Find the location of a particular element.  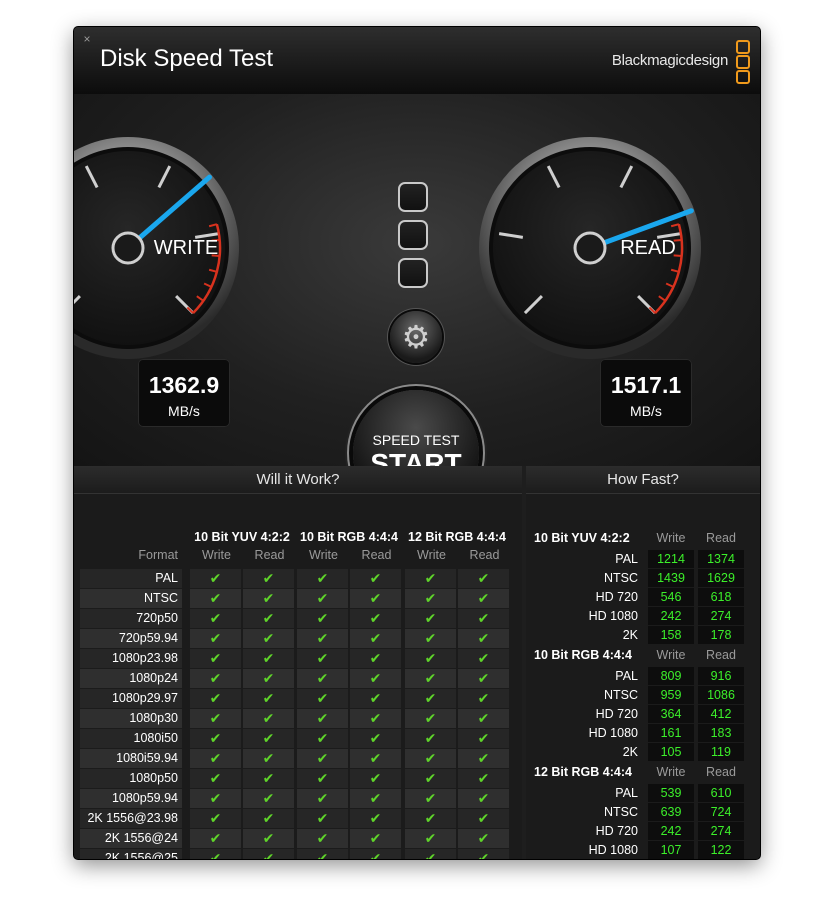

how-fast-row: PAL 809 916 is located at coordinates (643, 676).